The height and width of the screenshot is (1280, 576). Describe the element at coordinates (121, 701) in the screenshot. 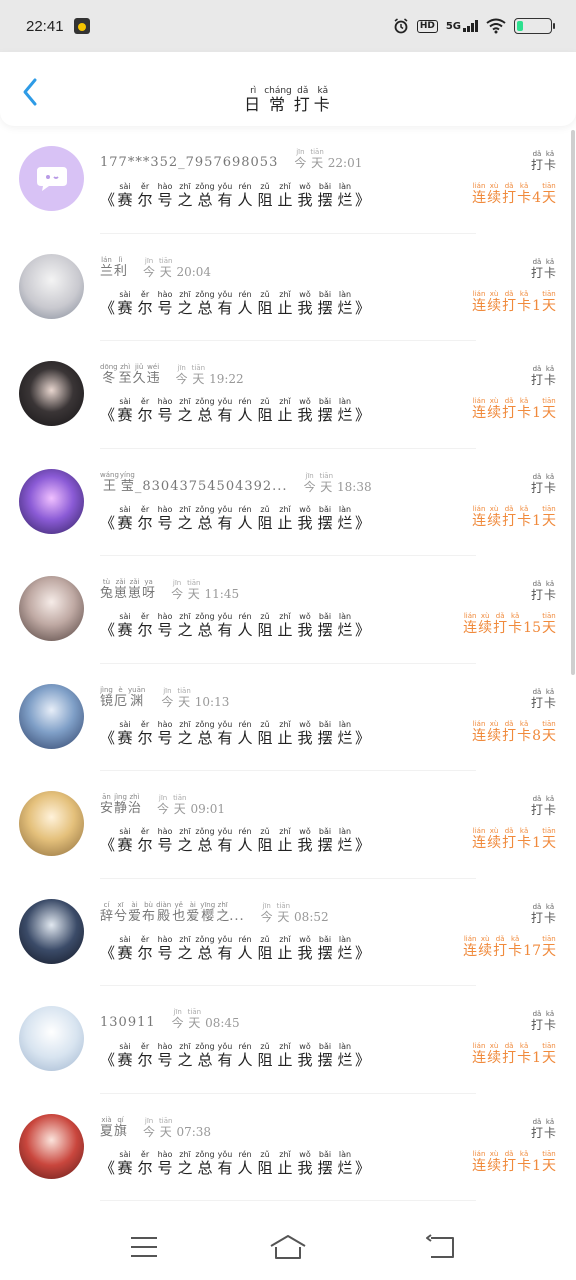

I see `hanzi: 厄` at that location.